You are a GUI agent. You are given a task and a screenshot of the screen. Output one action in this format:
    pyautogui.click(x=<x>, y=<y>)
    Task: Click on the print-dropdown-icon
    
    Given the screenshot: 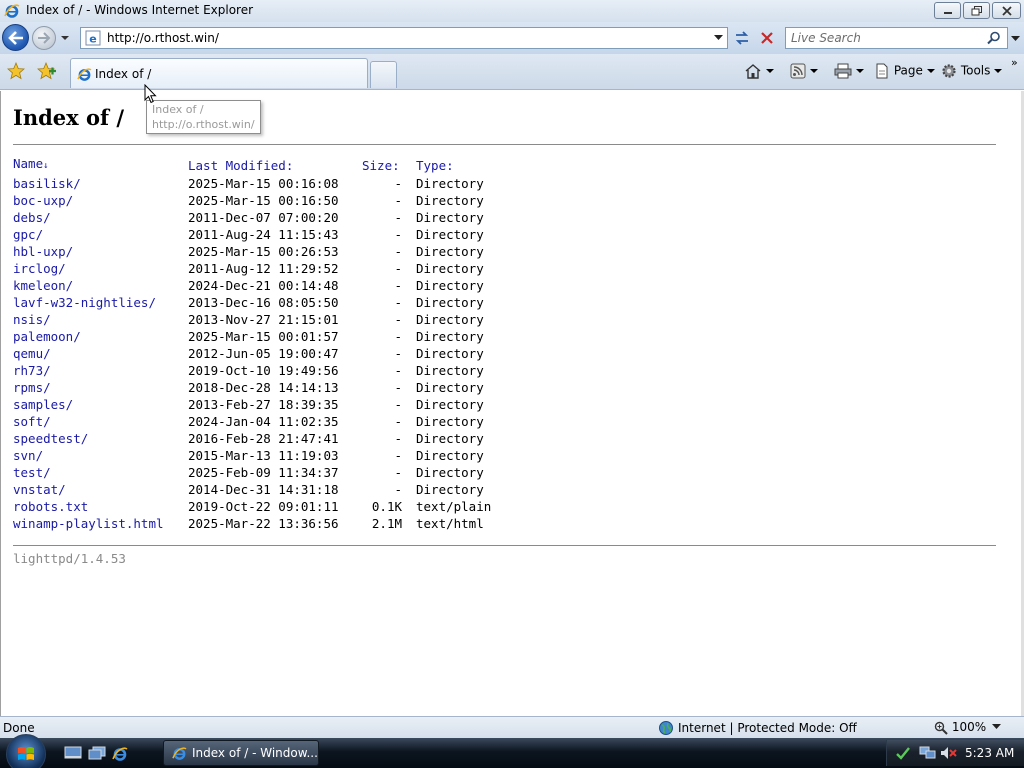 What is the action you would take?
    pyautogui.click(x=860, y=71)
    